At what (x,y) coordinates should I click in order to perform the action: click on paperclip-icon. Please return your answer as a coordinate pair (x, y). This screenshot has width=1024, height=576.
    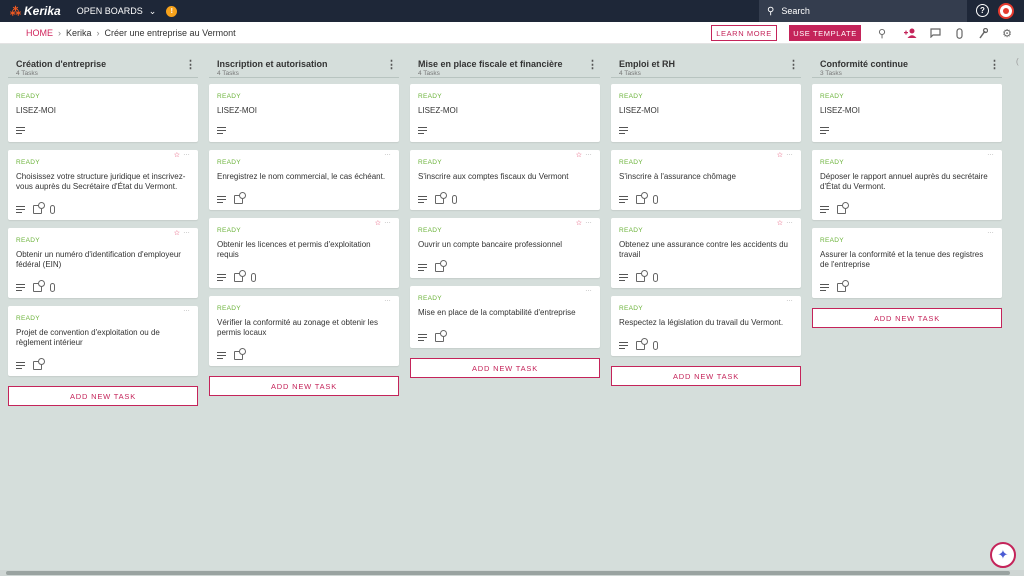
    Looking at the image, I should click on (959, 33).